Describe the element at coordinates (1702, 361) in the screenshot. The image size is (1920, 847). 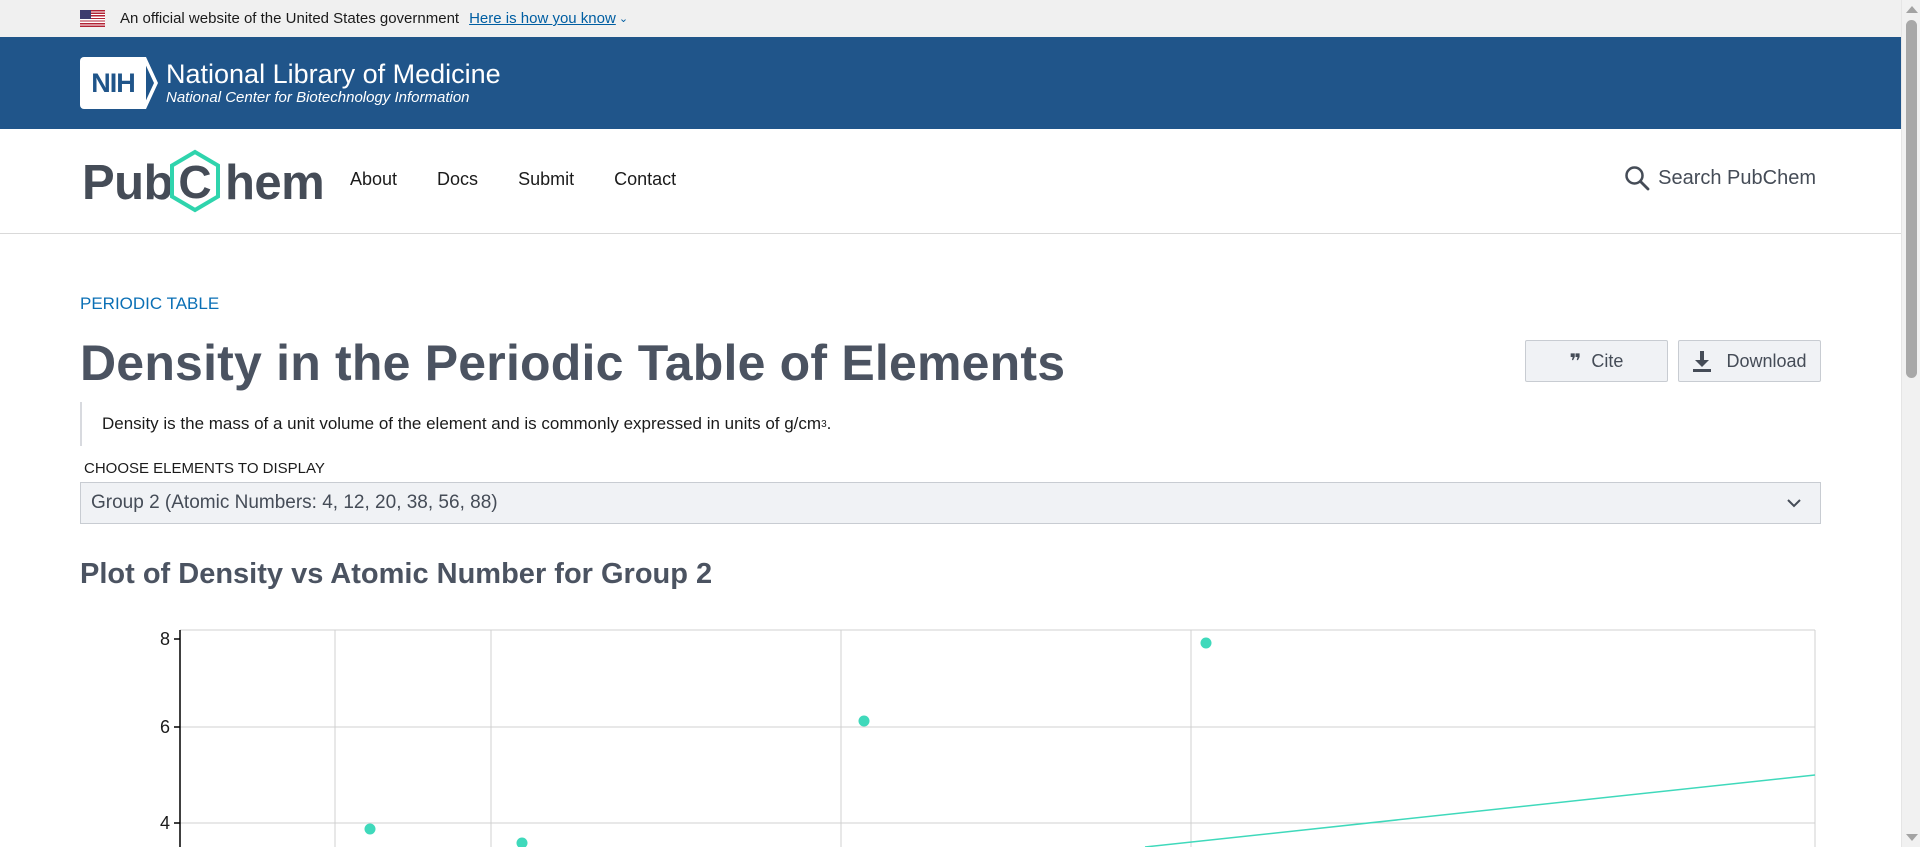
I see `download-icon` at that location.